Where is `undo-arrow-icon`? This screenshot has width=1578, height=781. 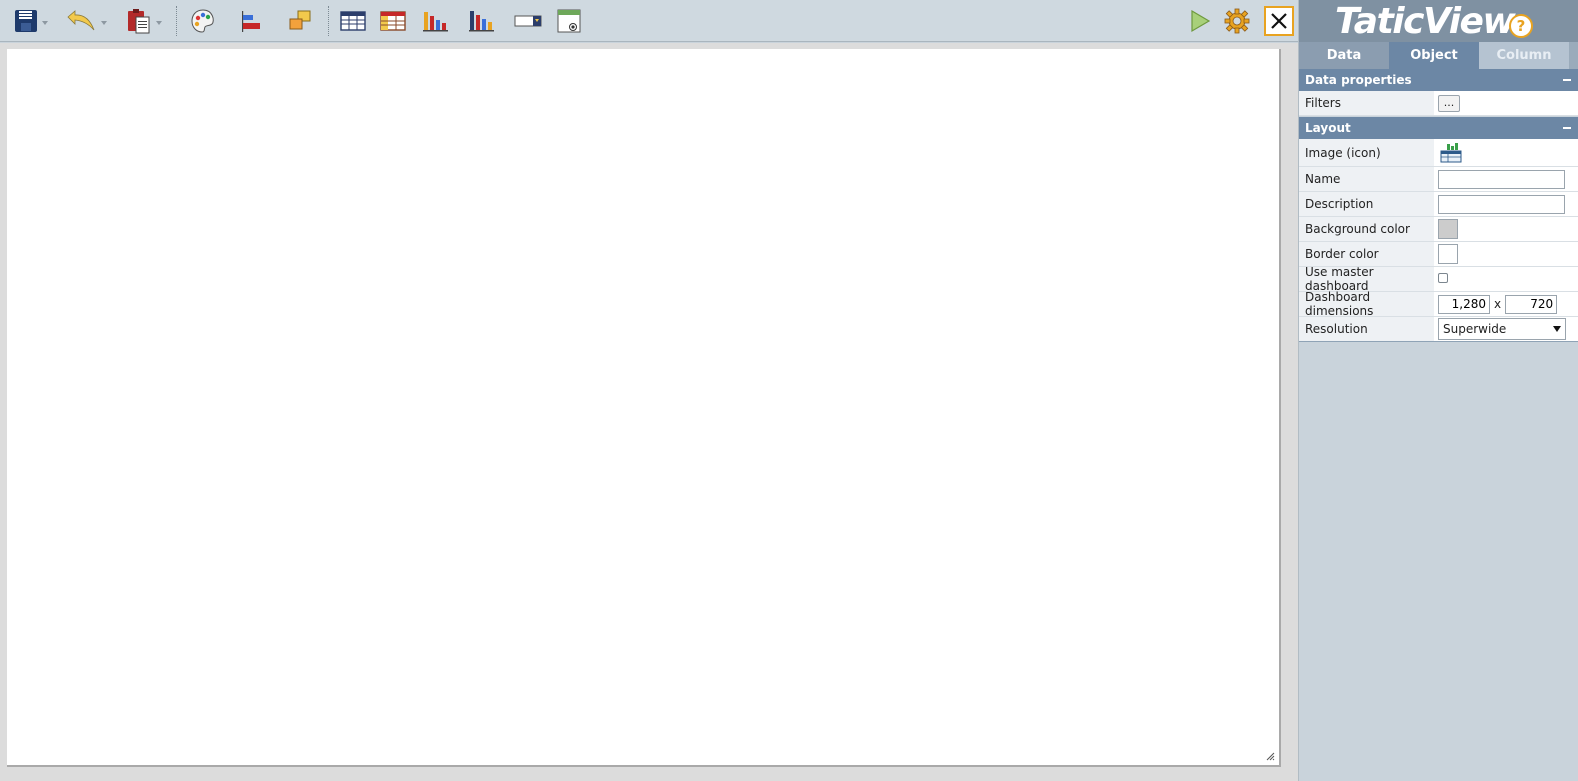 undo-arrow-icon is located at coordinates (80, 20).